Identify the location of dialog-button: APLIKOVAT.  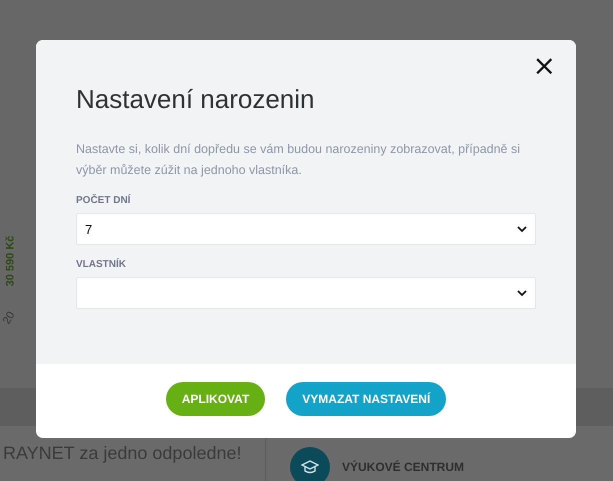
(216, 399).